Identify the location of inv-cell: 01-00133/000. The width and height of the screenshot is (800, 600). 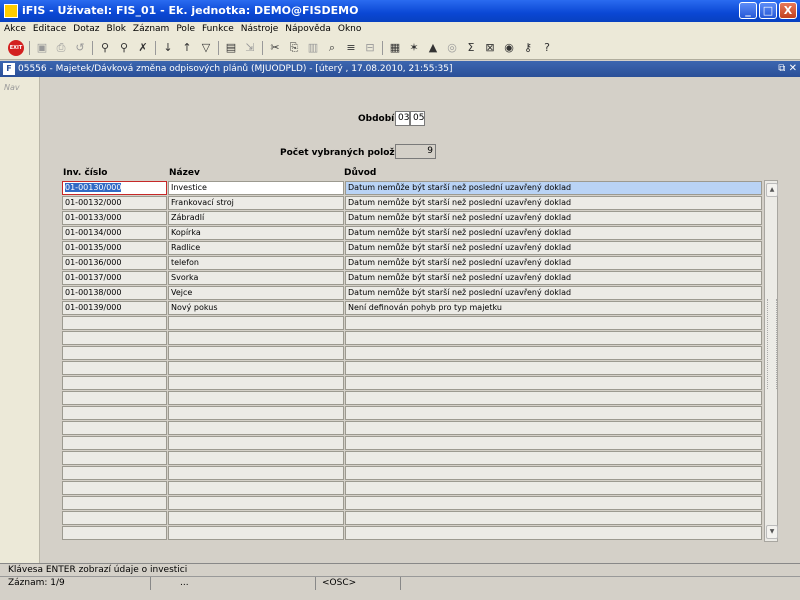
(114, 218).